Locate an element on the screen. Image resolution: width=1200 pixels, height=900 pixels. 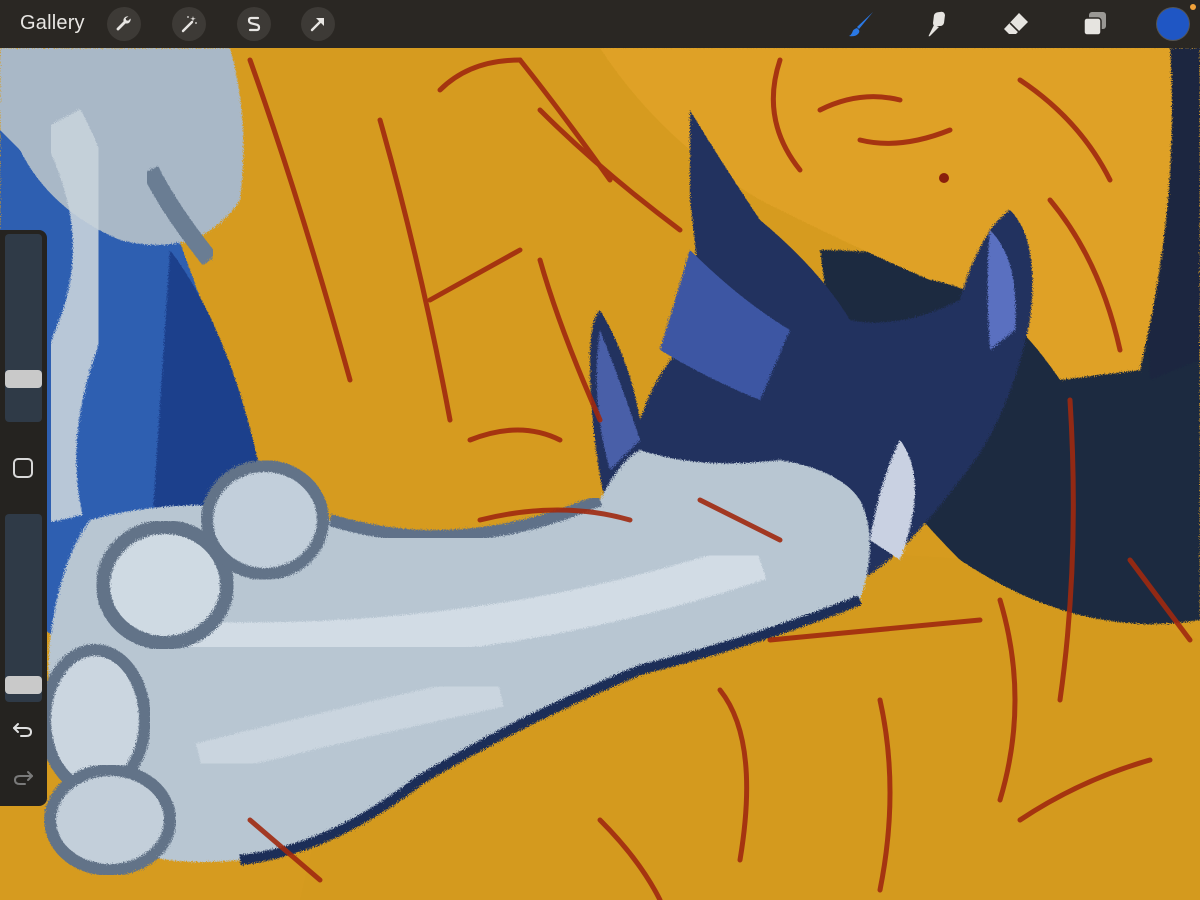
transform-arrow-icon is located at coordinates (317, 25).